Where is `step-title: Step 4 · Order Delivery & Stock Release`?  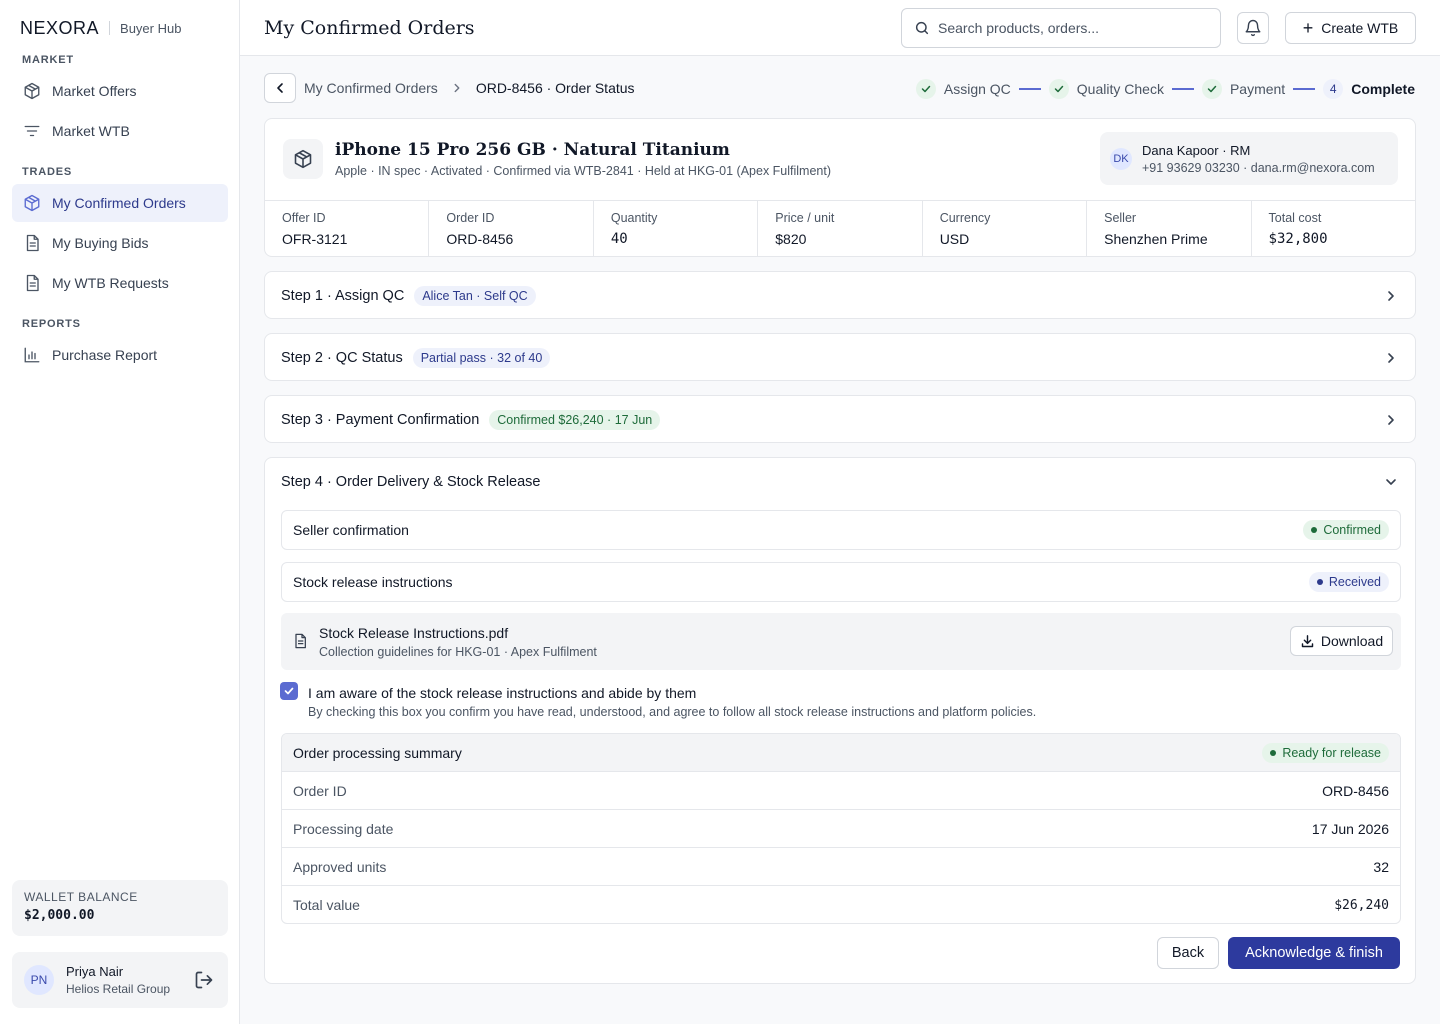 step-title: Step 4 · Order Delivery & Stock Release is located at coordinates (411, 482).